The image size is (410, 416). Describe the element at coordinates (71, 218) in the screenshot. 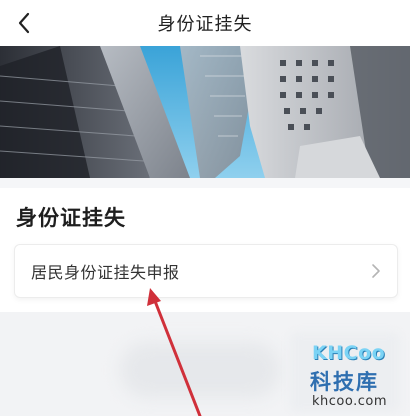

I see `section-title: 身份证挂失` at that location.